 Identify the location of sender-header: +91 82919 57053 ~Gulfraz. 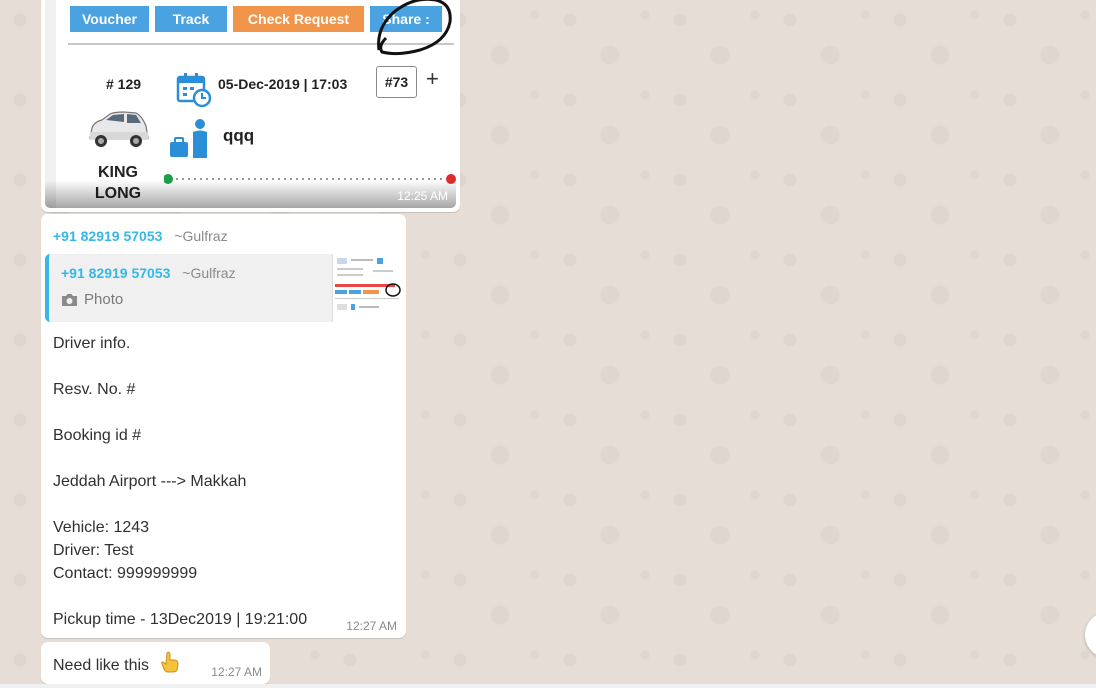
(140, 236).